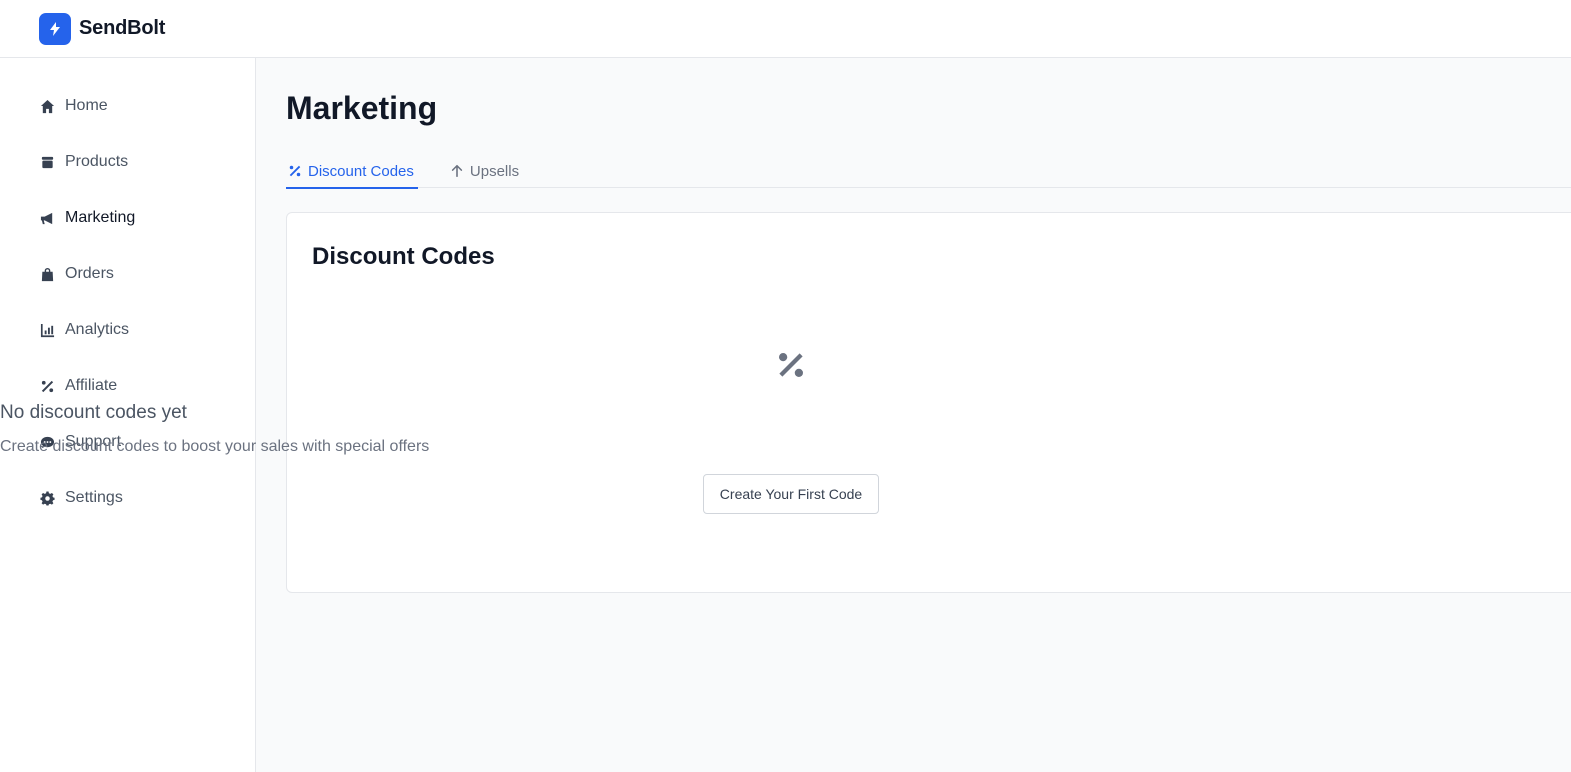 The height and width of the screenshot is (772, 1571). What do you see at coordinates (928, 171) in the screenshot?
I see `tab-bar: Discount Codes Upsells` at bounding box center [928, 171].